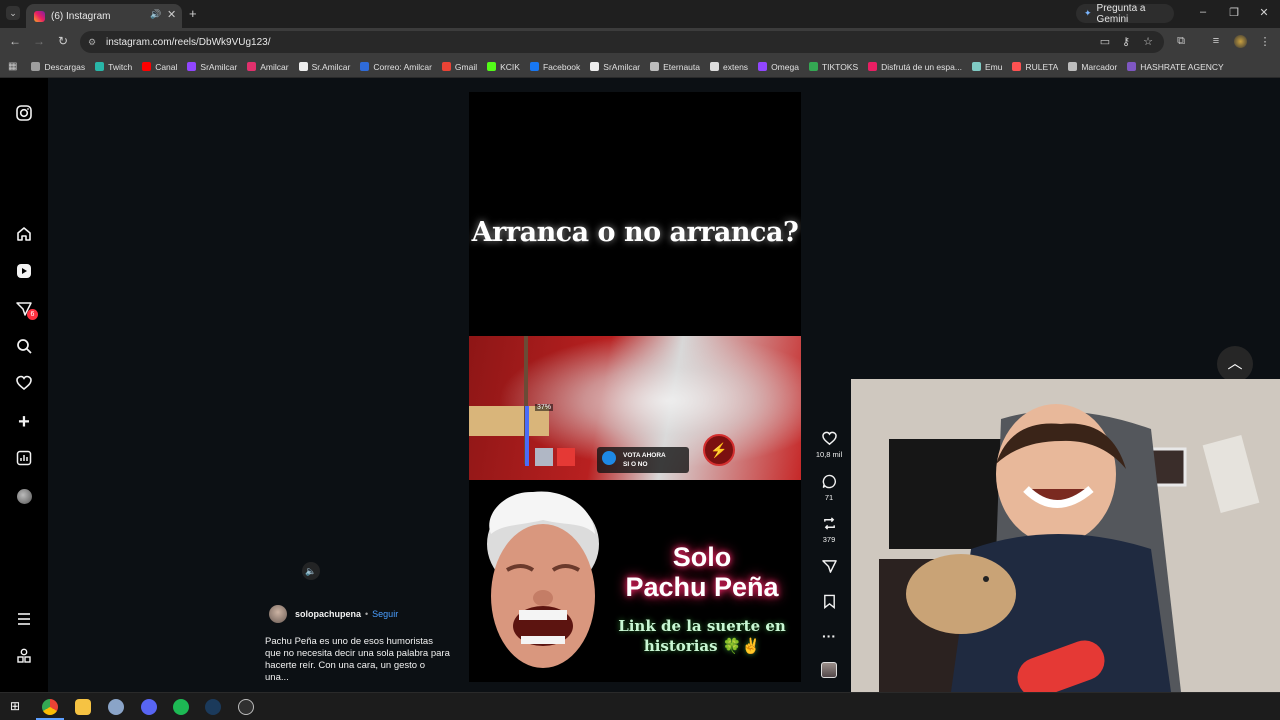  What do you see at coordinates (65, 66) in the screenshot?
I see `bookmark-label: Descargas` at bounding box center [65, 66].